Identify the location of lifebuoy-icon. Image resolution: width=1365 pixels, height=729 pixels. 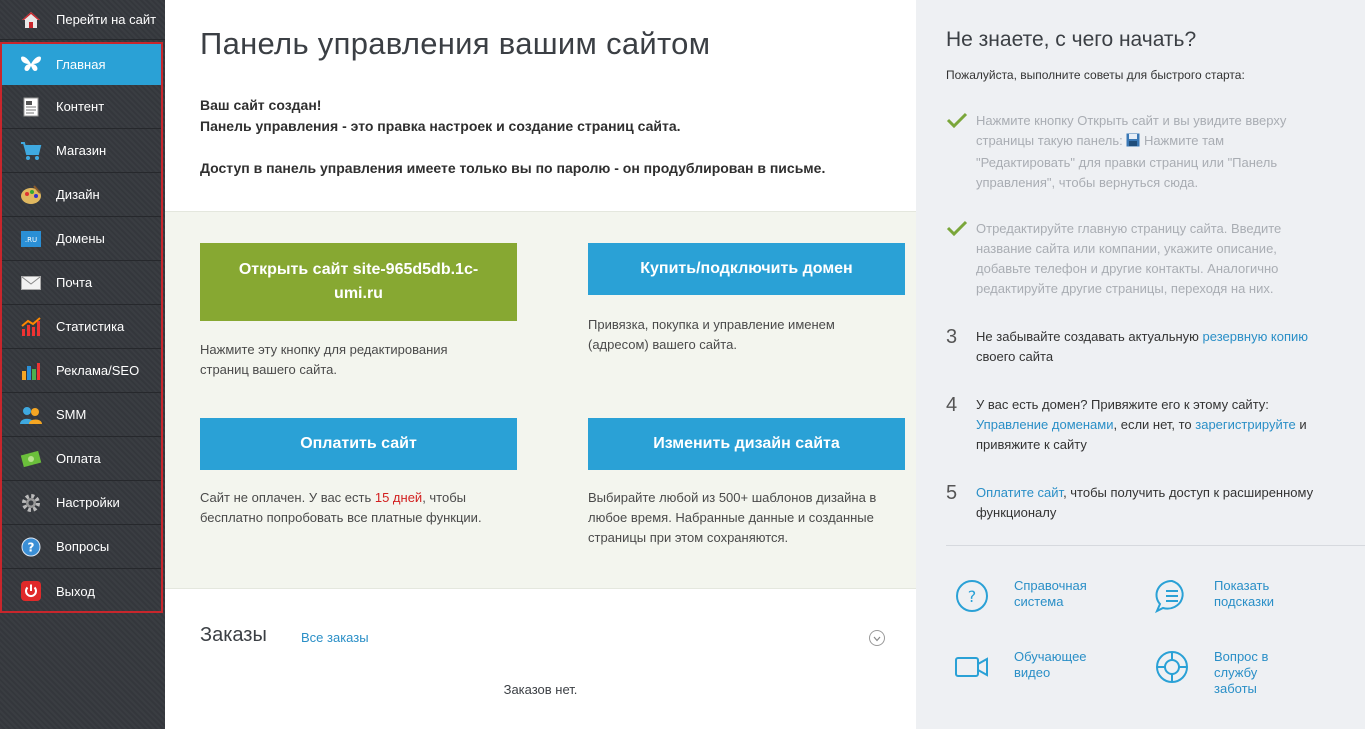
(1172, 667).